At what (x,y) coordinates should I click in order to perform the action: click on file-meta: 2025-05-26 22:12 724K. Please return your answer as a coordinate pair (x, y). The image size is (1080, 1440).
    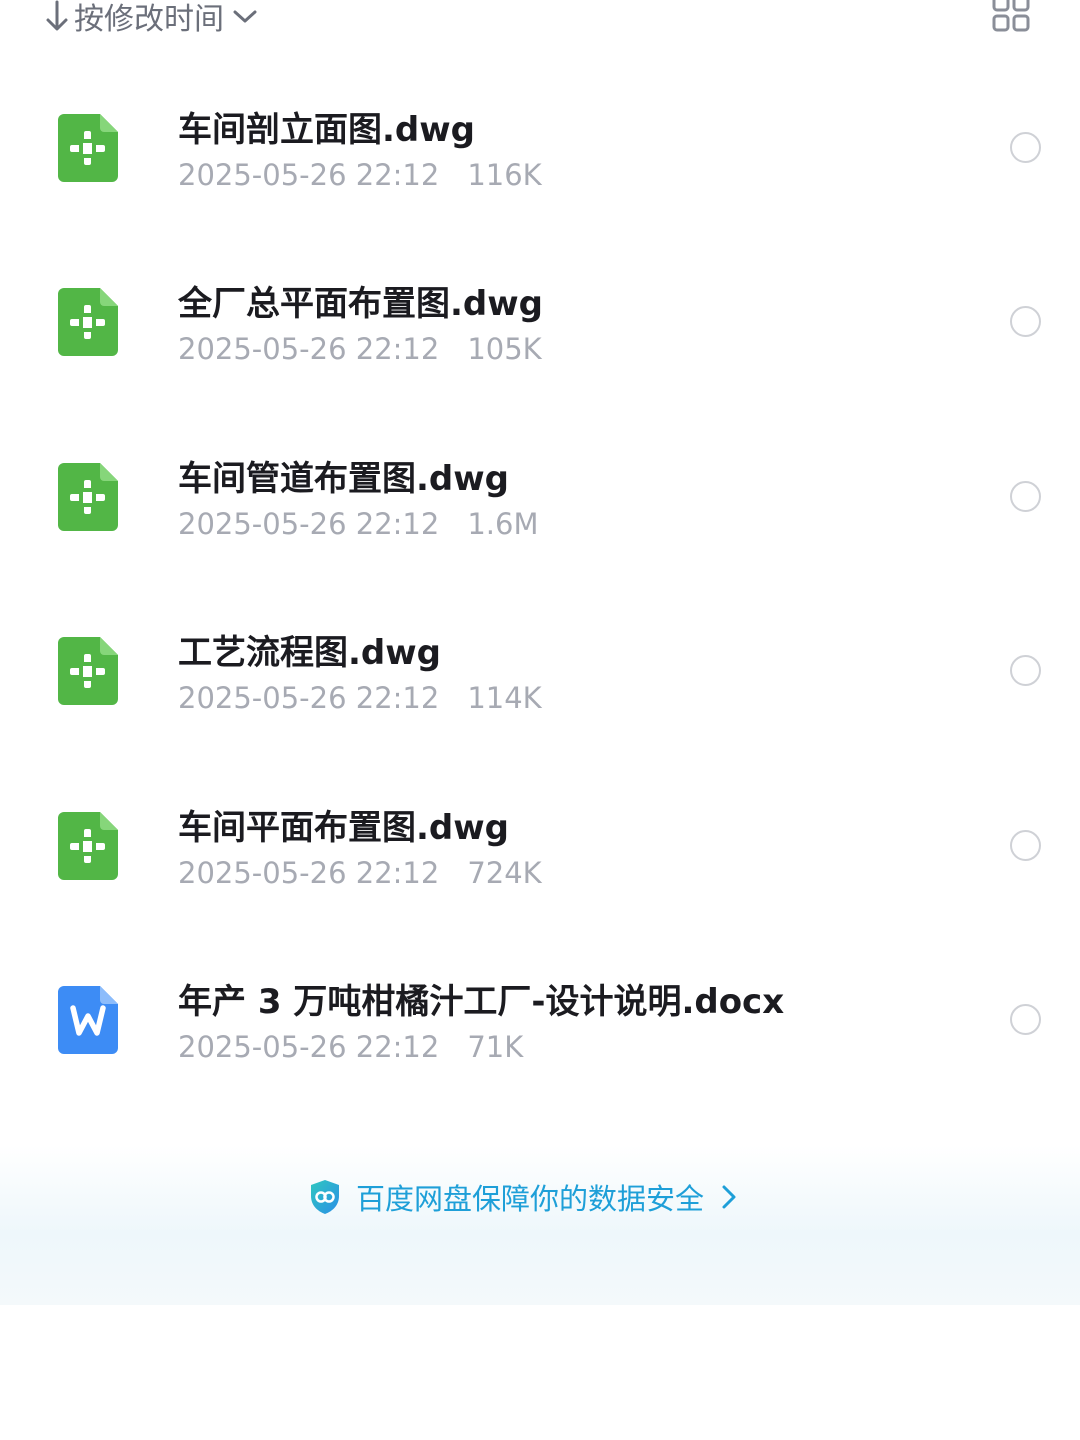
    Looking at the image, I should click on (360, 873).